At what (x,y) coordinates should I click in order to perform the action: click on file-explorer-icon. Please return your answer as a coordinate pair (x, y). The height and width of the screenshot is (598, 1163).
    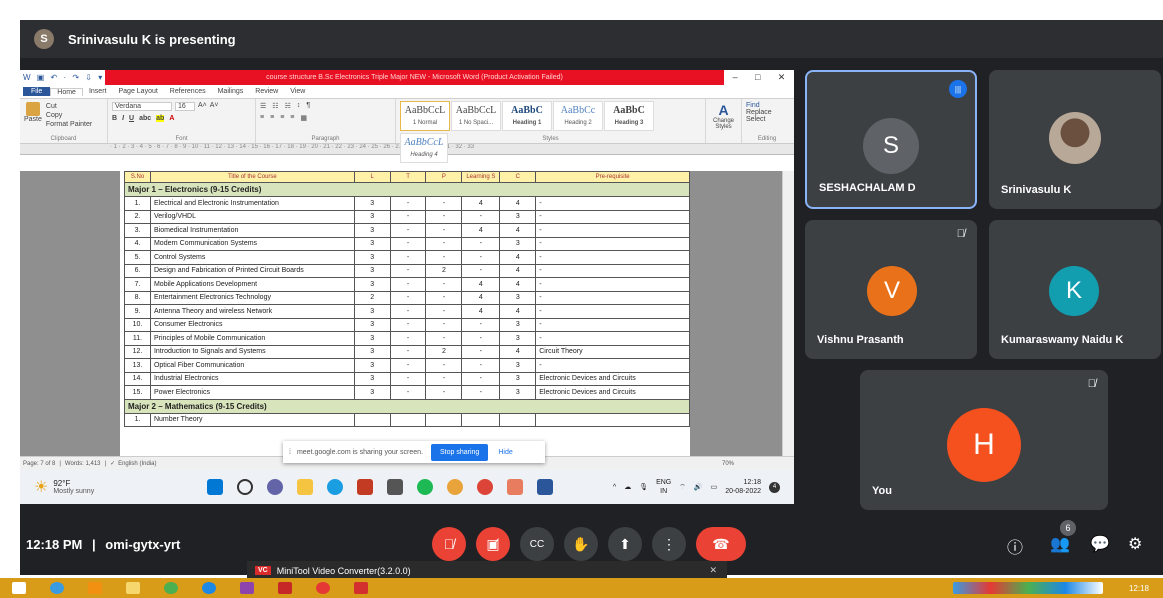
    Looking at the image, I should click on (305, 487).